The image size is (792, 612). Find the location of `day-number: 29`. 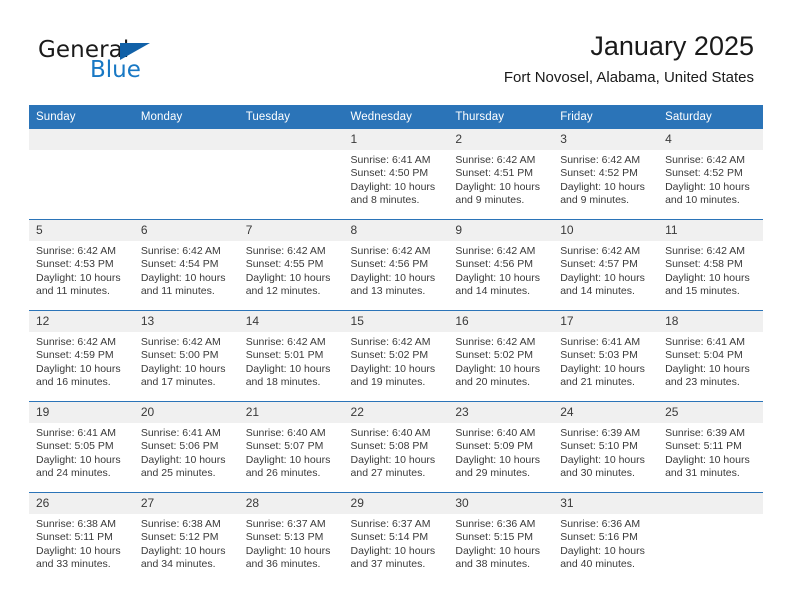

day-number: 29 is located at coordinates (396, 503).